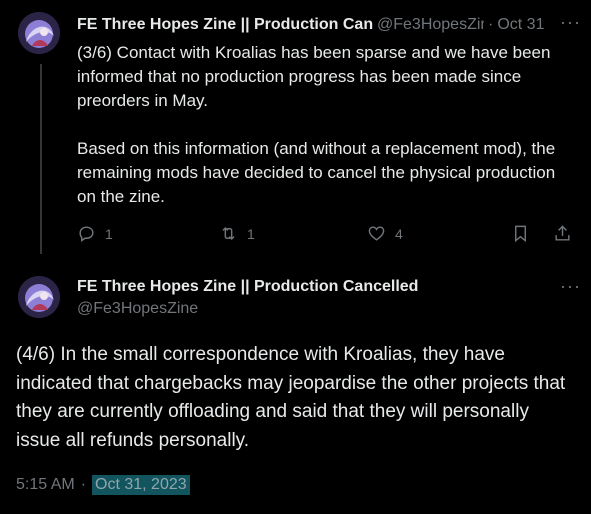 Image resolution: width=591 pixels, height=514 pixels. I want to click on heart-icon, so click(376, 233).